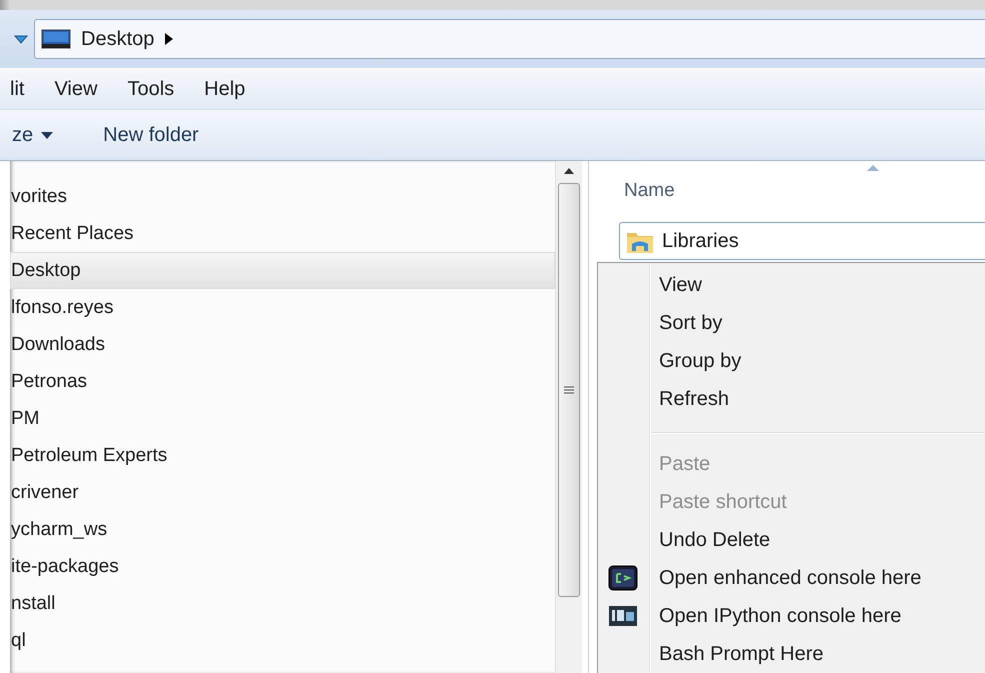 The width and height of the screenshot is (985, 673). What do you see at coordinates (117, 39) in the screenshot?
I see `location-text: Desktop` at bounding box center [117, 39].